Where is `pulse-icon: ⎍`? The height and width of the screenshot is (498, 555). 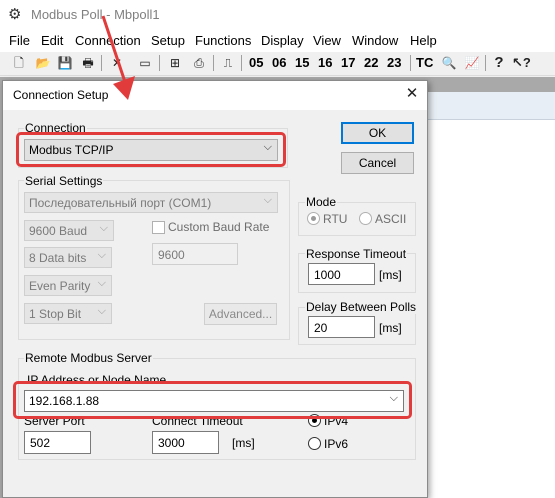
pulse-icon: ⎍ is located at coordinates (228, 63).